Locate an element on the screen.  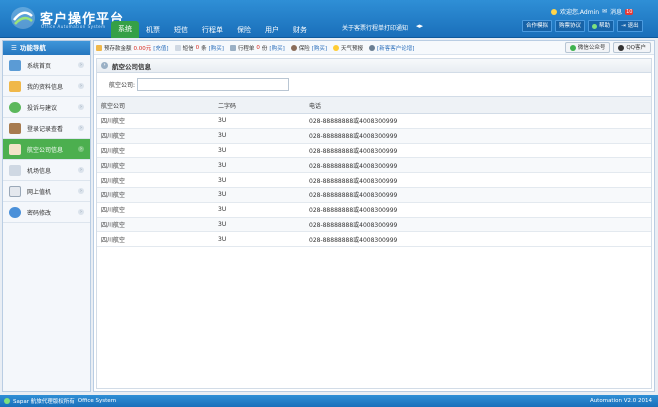
wechat-icon is located at coordinates (572, 47).